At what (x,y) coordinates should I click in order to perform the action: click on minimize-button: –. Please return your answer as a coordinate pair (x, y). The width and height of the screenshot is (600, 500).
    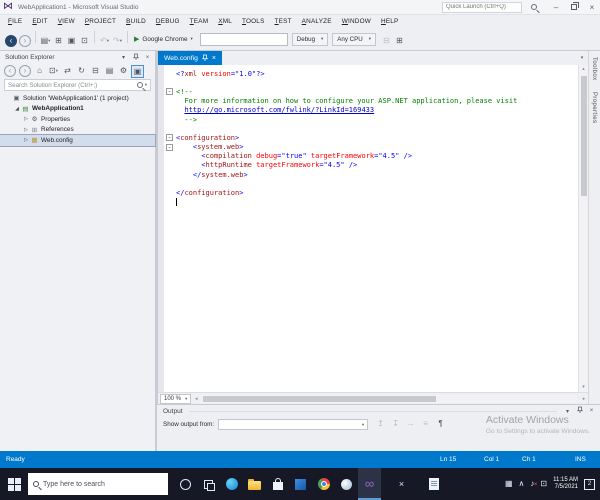
    Looking at the image, I should click on (556, 7).